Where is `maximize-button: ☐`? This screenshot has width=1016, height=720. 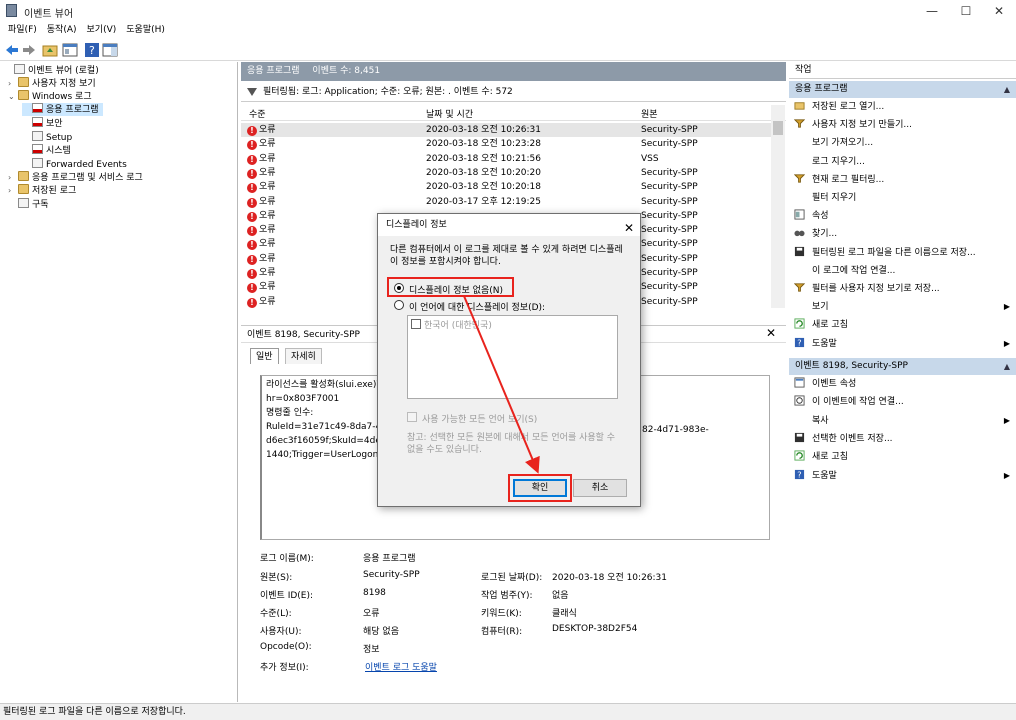 maximize-button: ☐ is located at coordinates (966, 11).